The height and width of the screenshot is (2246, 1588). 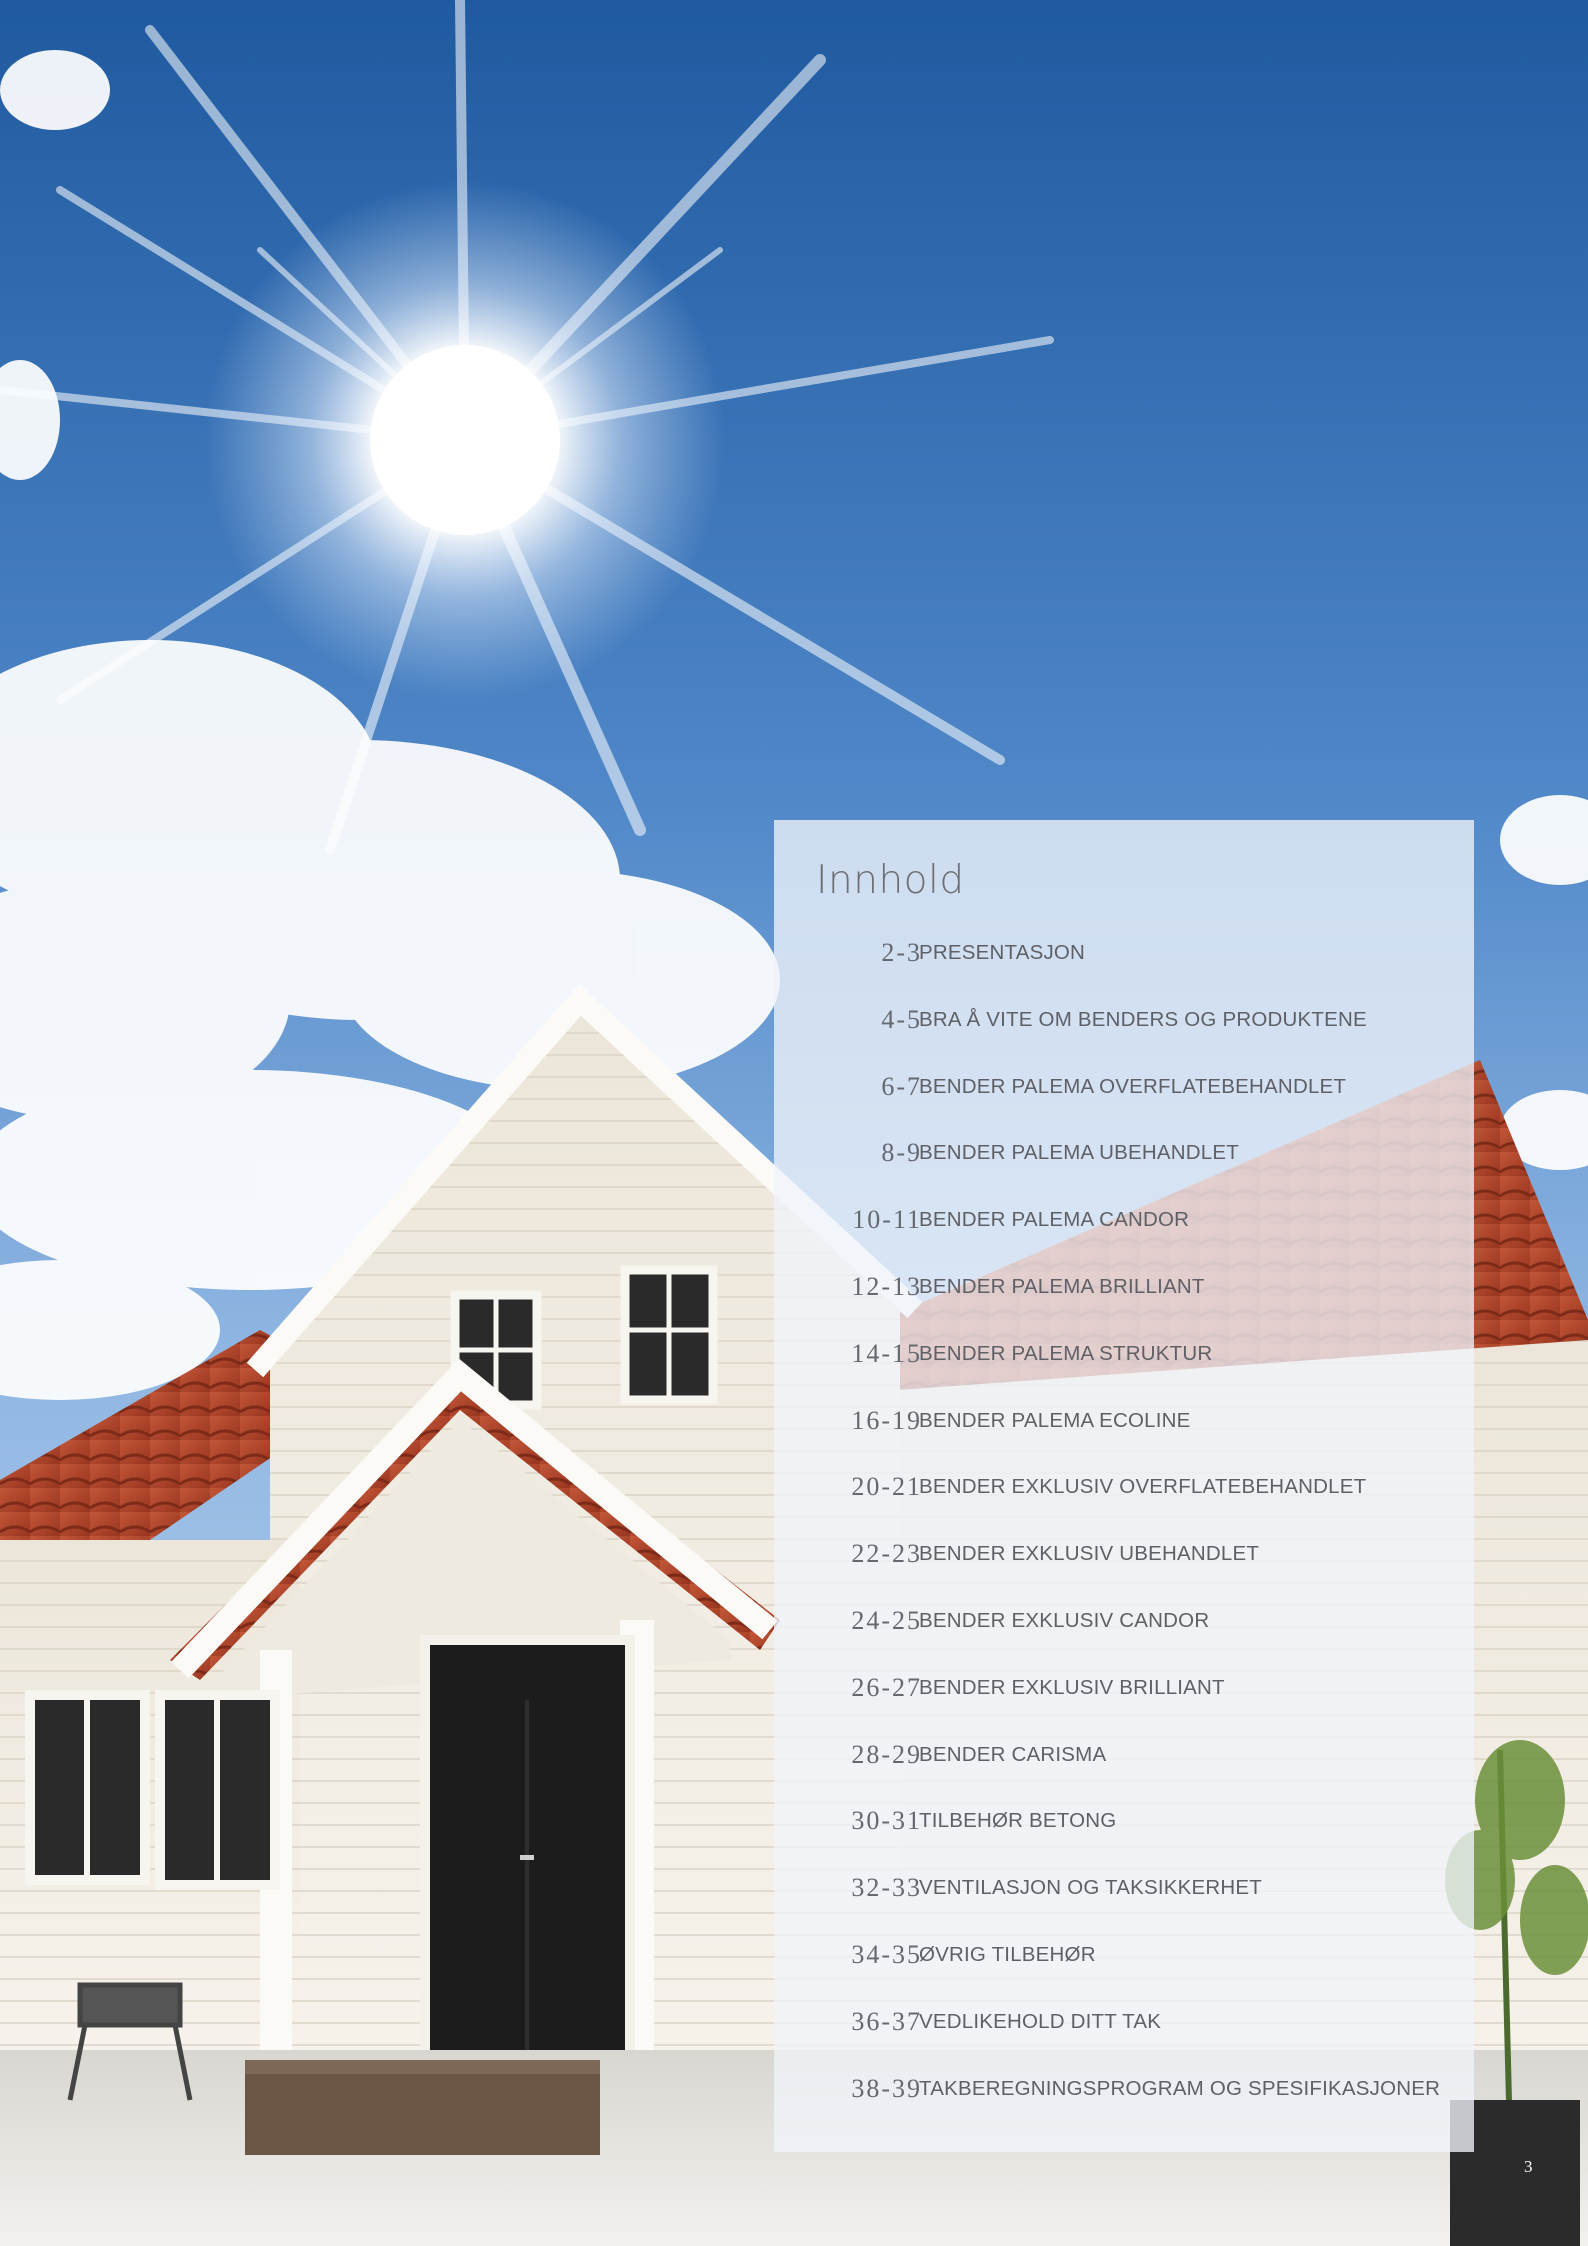 What do you see at coordinates (890, 880) in the screenshot?
I see `toc-title: Innhold` at bounding box center [890, 880].